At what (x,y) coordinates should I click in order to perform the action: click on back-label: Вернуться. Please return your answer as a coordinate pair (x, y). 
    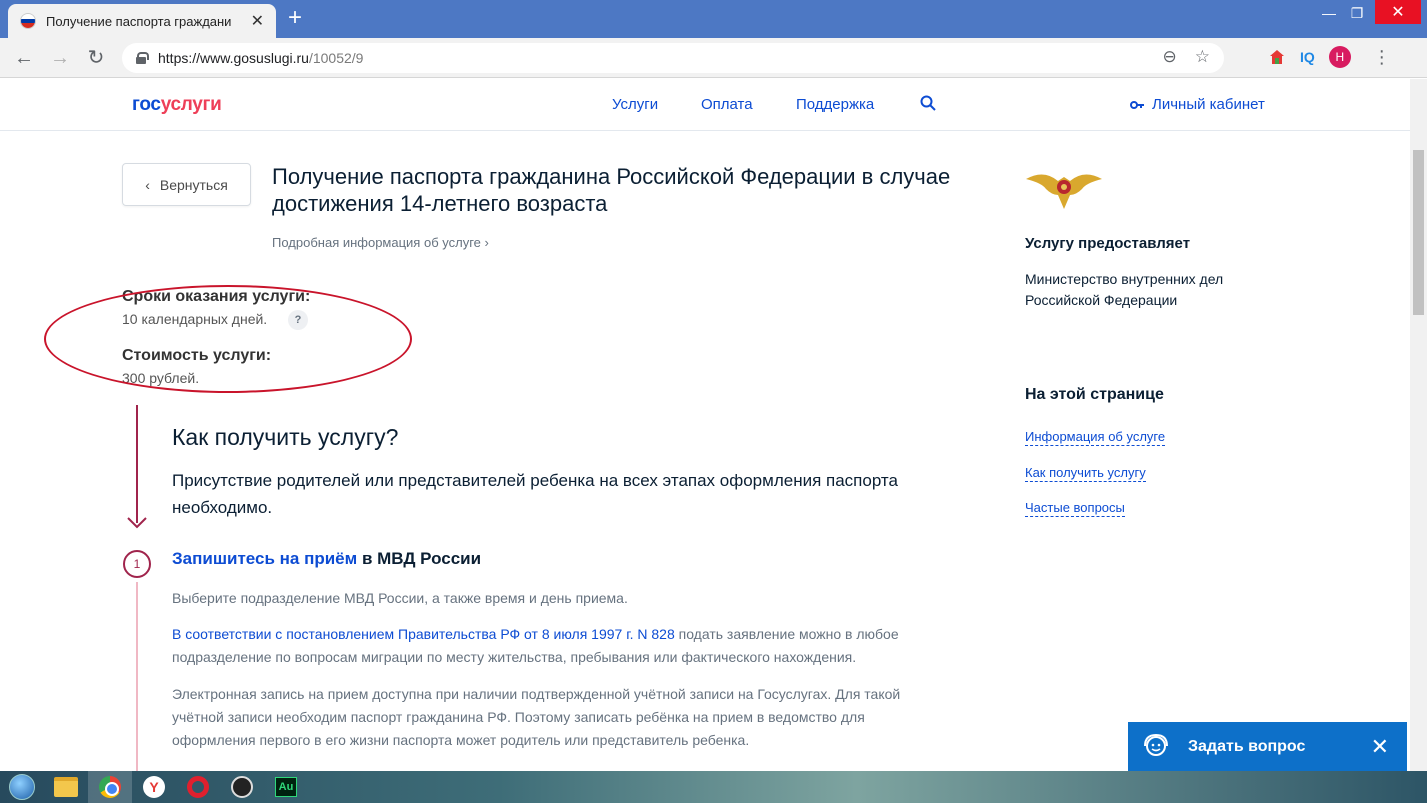
    Looking at the image, I should click on (193, 184).